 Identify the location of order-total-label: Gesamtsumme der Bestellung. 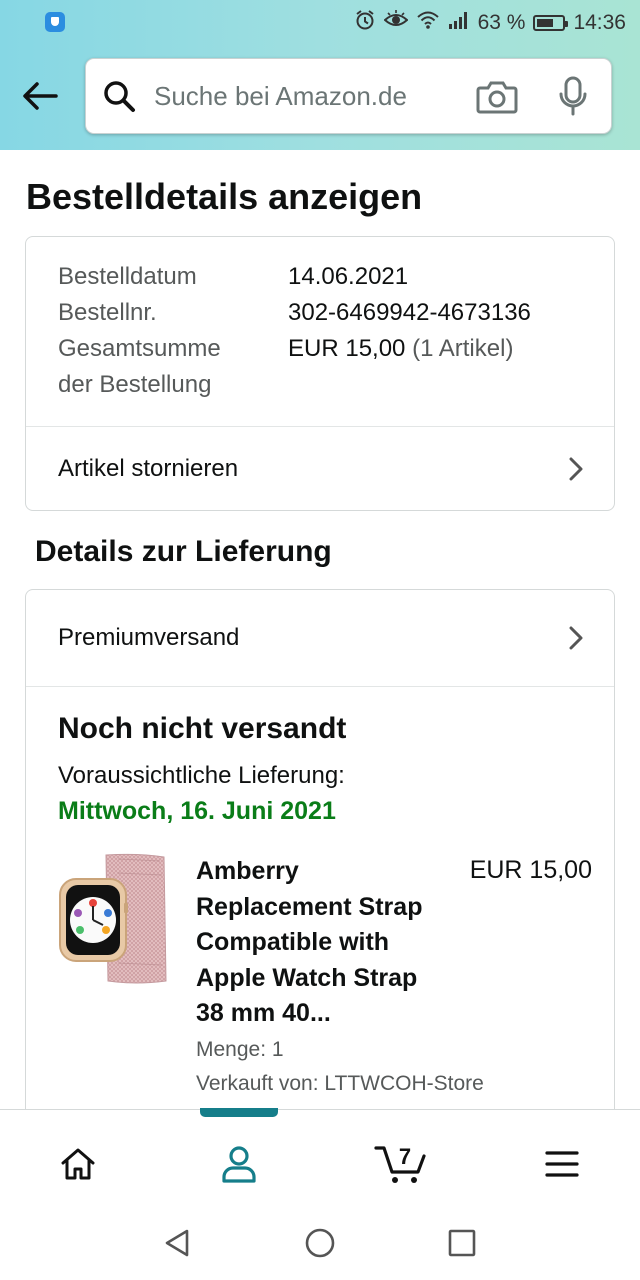
(173, 367).